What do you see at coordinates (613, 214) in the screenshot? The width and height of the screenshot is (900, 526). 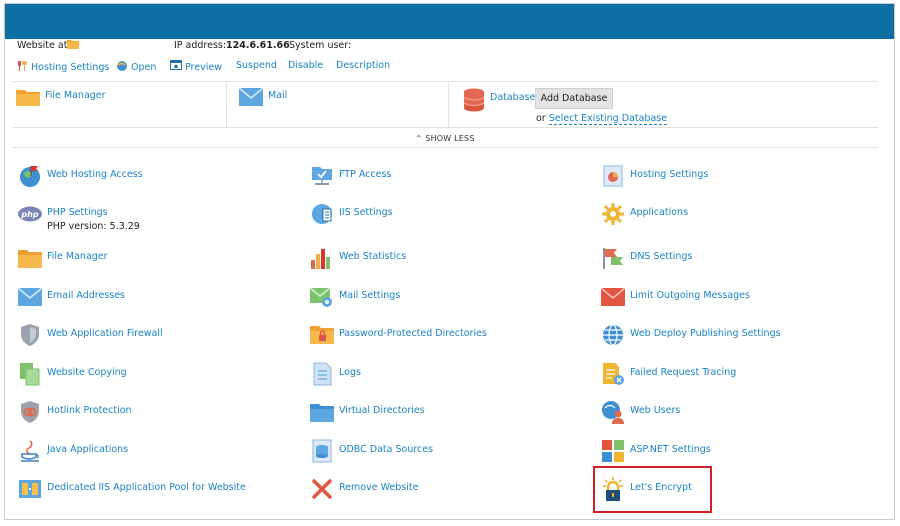 I see `gear-icon` at bounding box center [613, 214].